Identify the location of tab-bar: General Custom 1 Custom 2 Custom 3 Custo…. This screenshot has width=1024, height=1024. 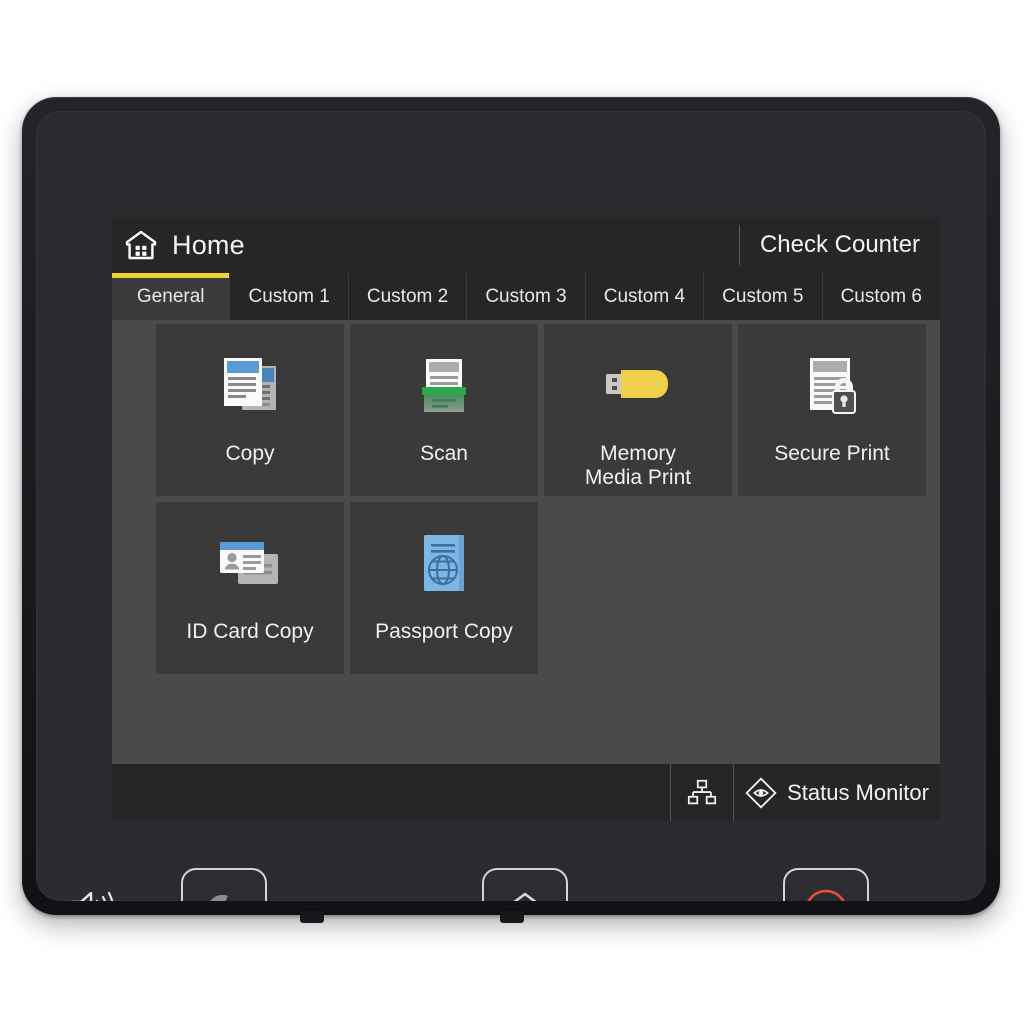
(526, 296).